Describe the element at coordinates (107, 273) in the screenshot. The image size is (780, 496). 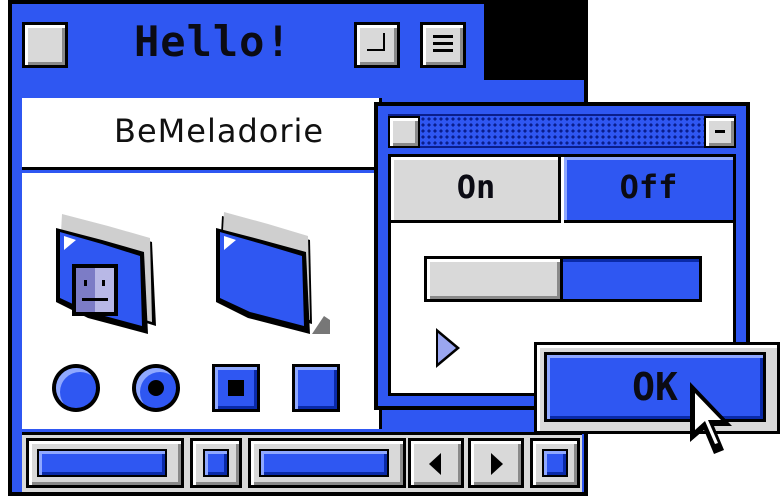
I see `folder-with-finder-face-icon` at that location.